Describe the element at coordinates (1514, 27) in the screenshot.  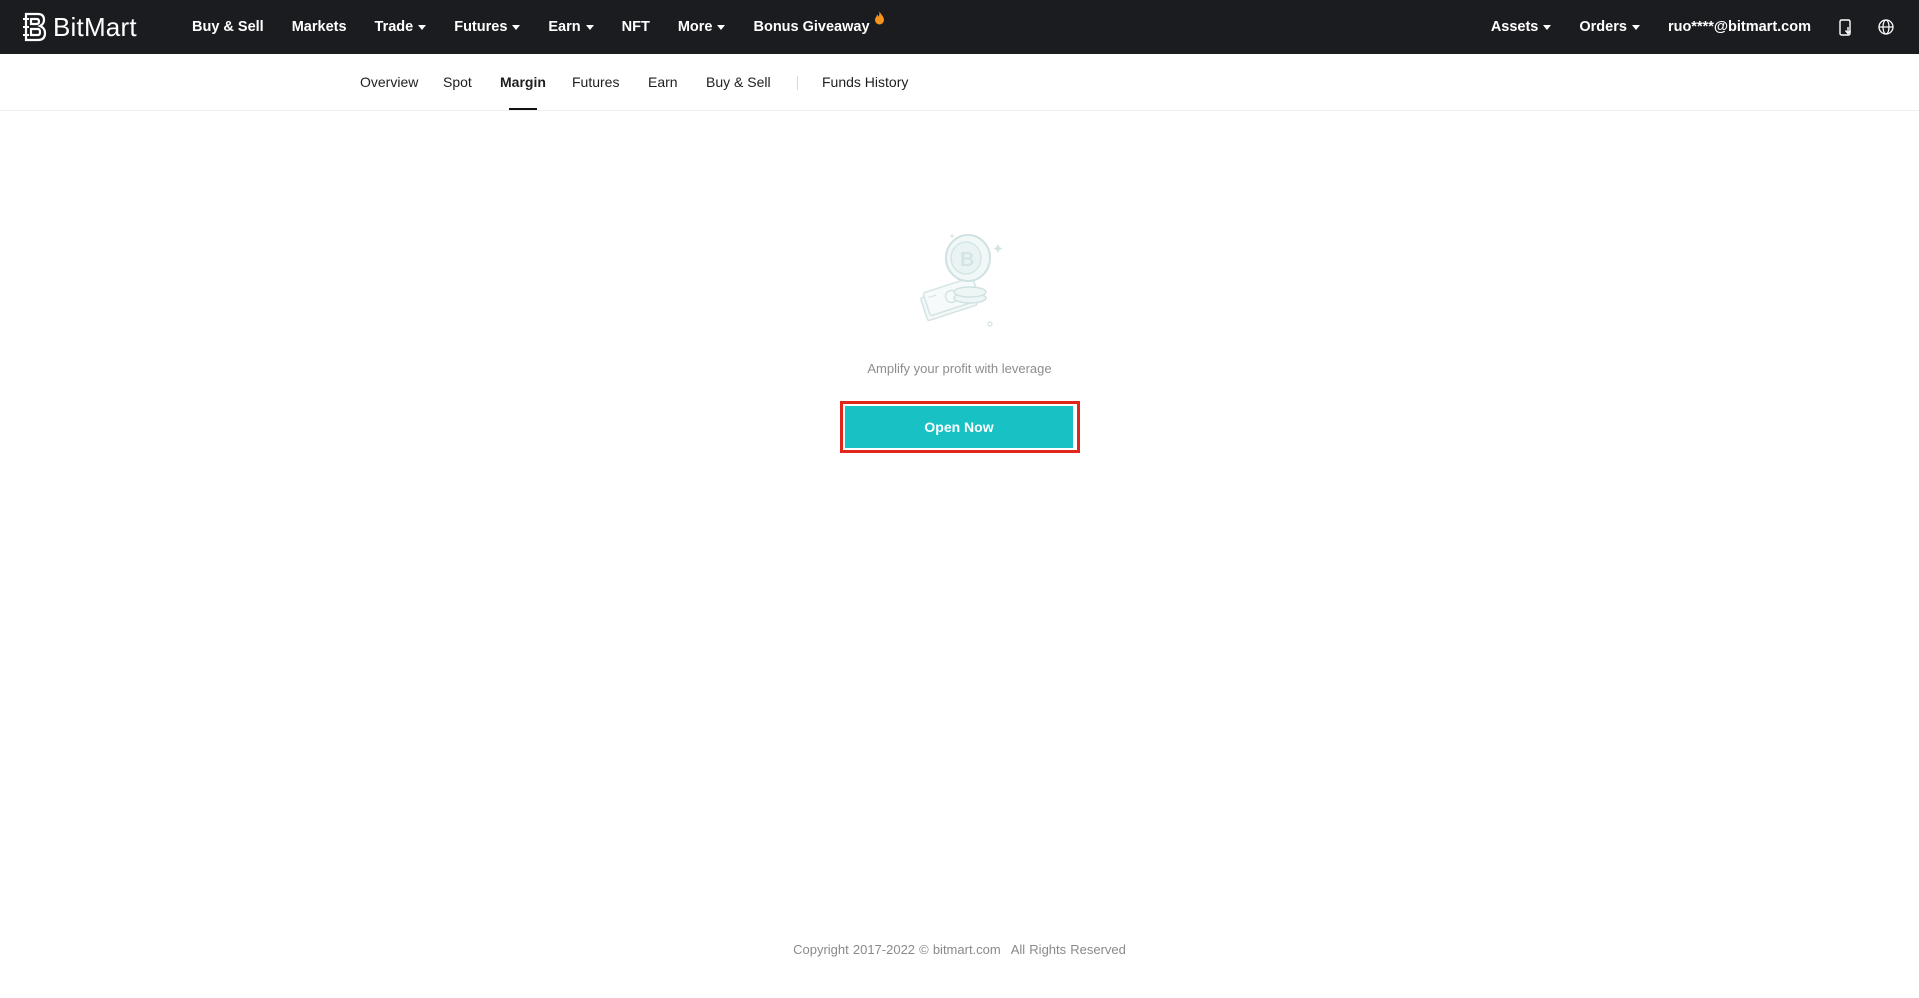
I see `nav-label: Assets` at that location.